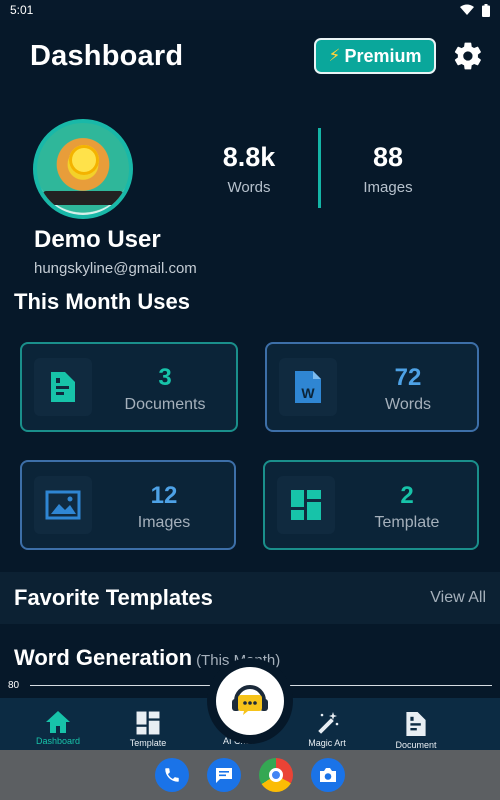  I want to click on stat-words: 8.8k Words, so click(249, 169).